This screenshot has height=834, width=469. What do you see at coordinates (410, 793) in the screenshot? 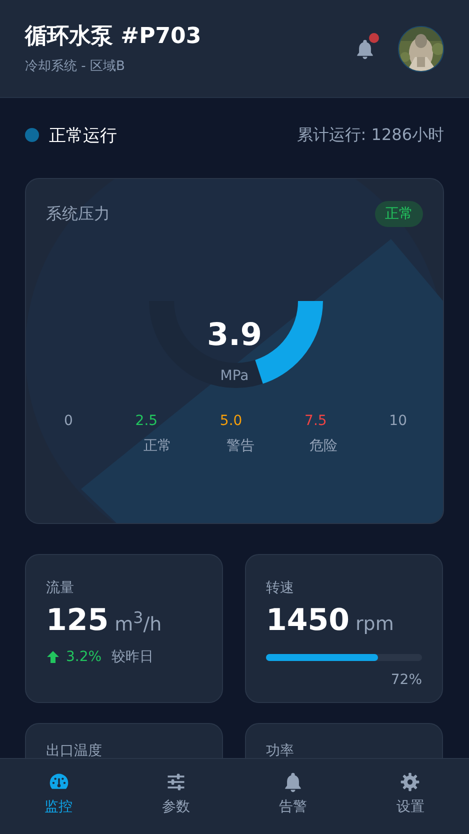
I see `nav-tab: 设置` at bounding box center [410, 793].